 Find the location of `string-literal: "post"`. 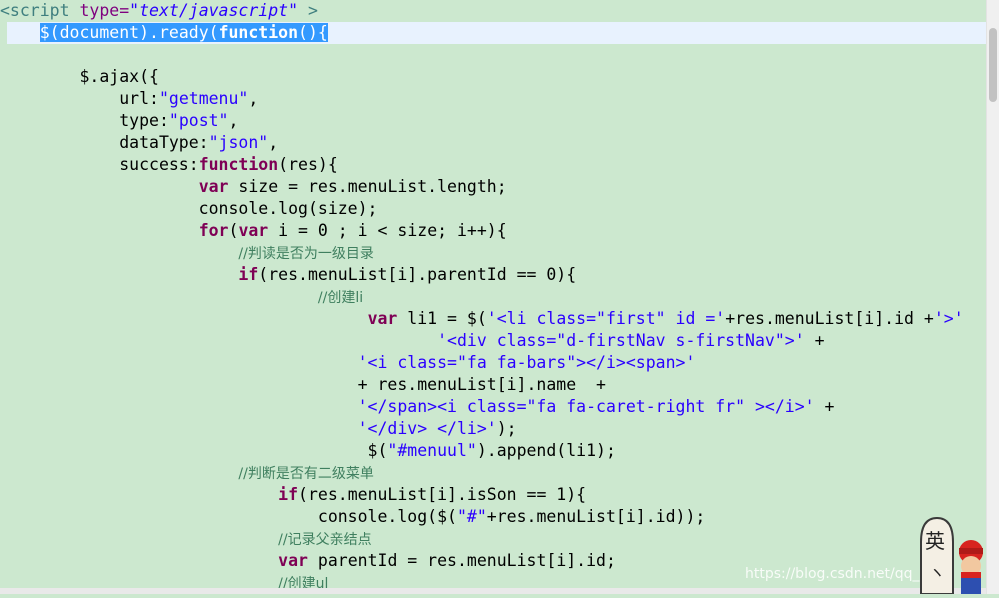

string-literal: "post" is located at coordinates (198, 120).